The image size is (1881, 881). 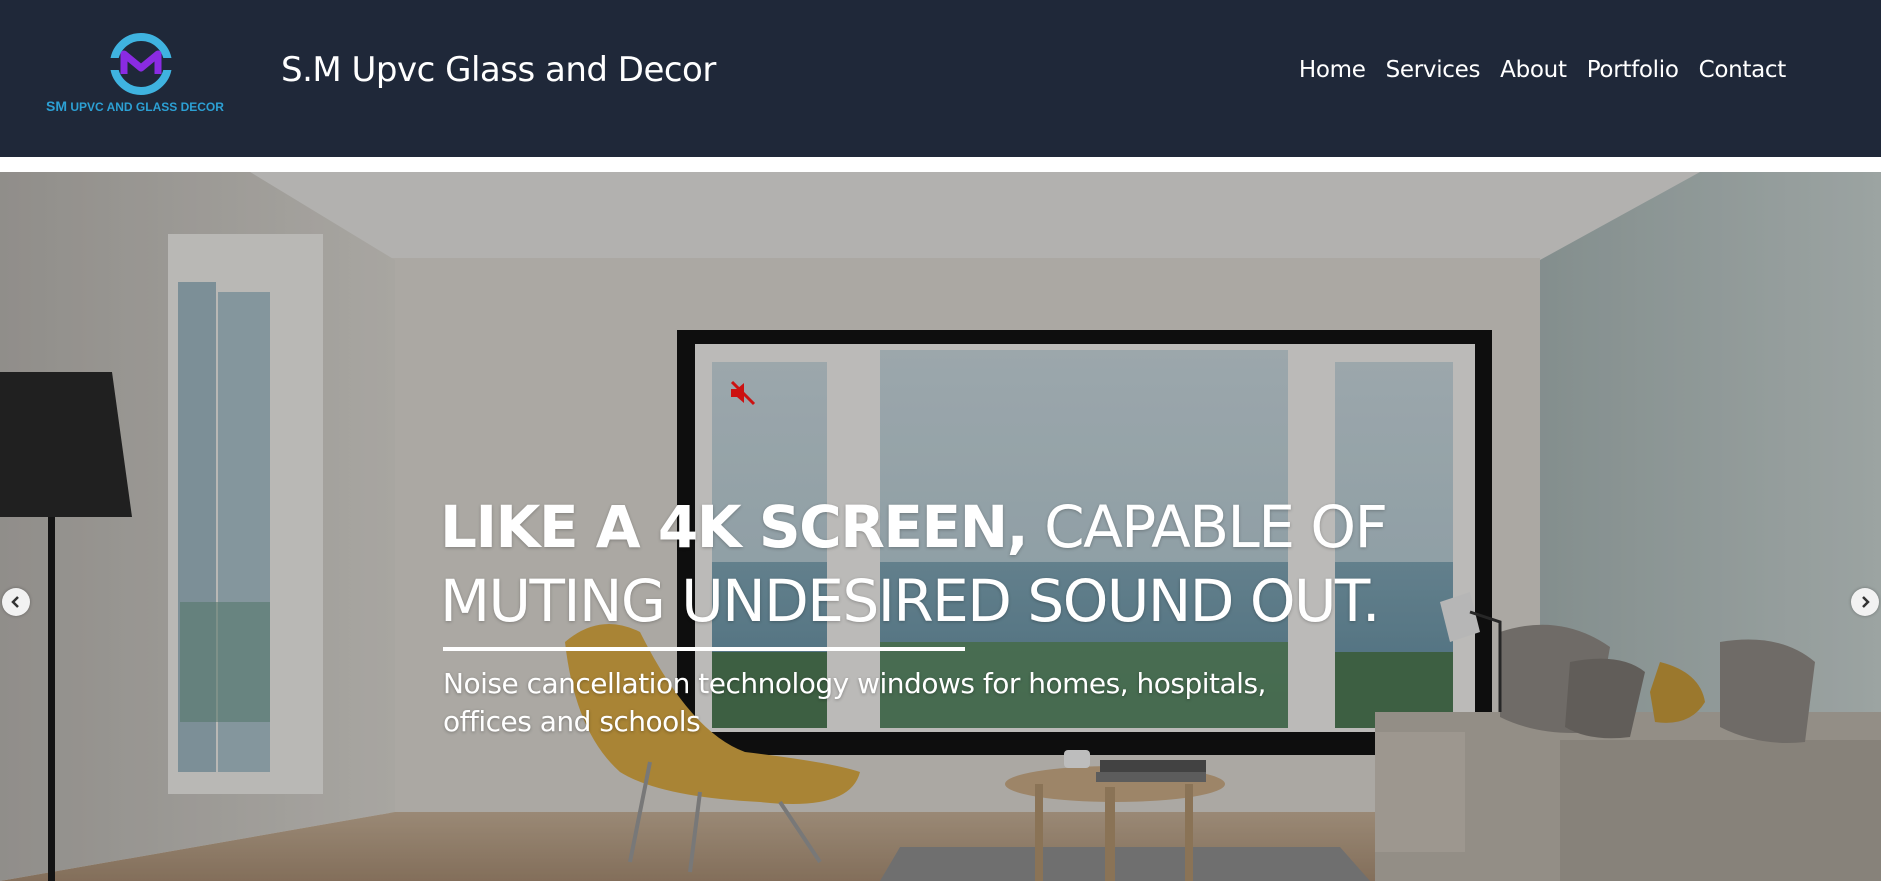 What do you see at coordinates (1533, 70) in the screenshot?
I see `nav-about: About` at bounding box center [1533, 70].